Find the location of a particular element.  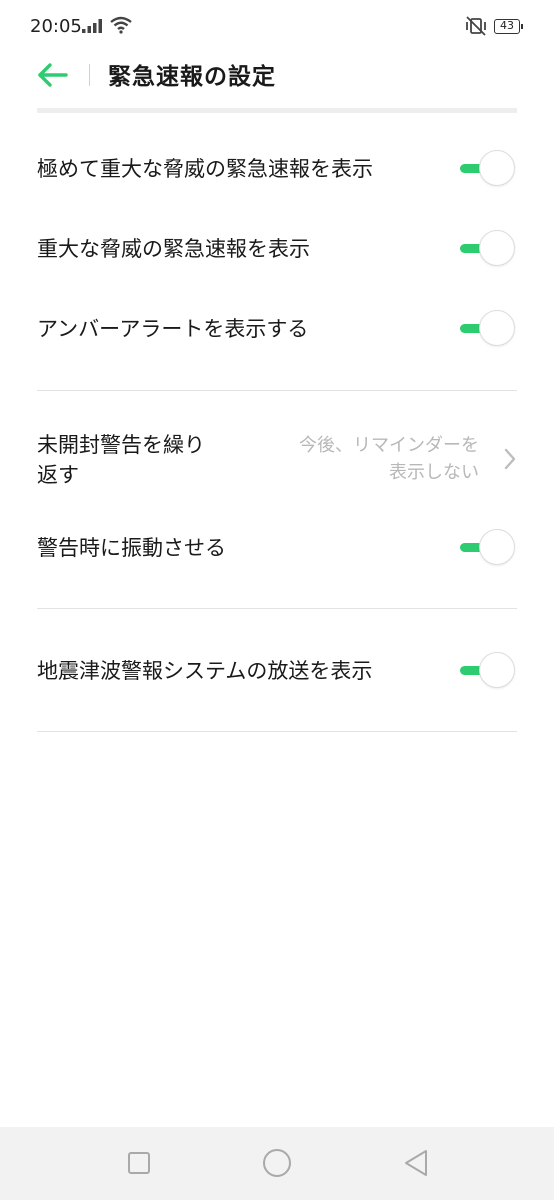

setting-value-line2: 表示しない is located at coordinates (434, 472).